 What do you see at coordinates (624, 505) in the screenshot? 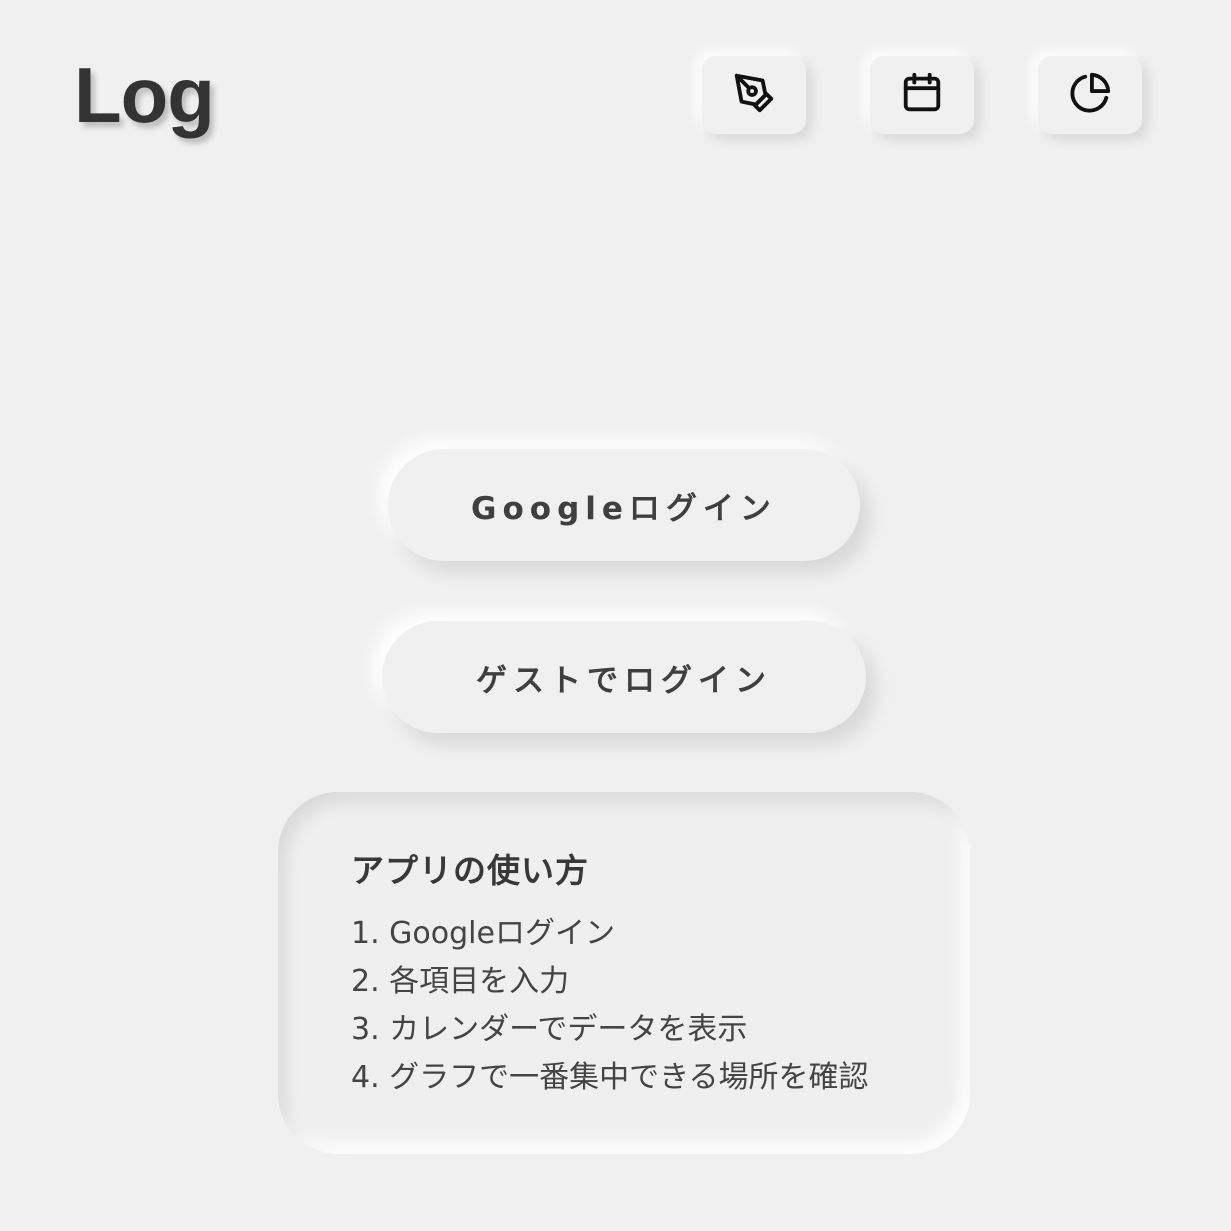
I see `google-login-button: Googleログイン` at bounding box center [624, 505].